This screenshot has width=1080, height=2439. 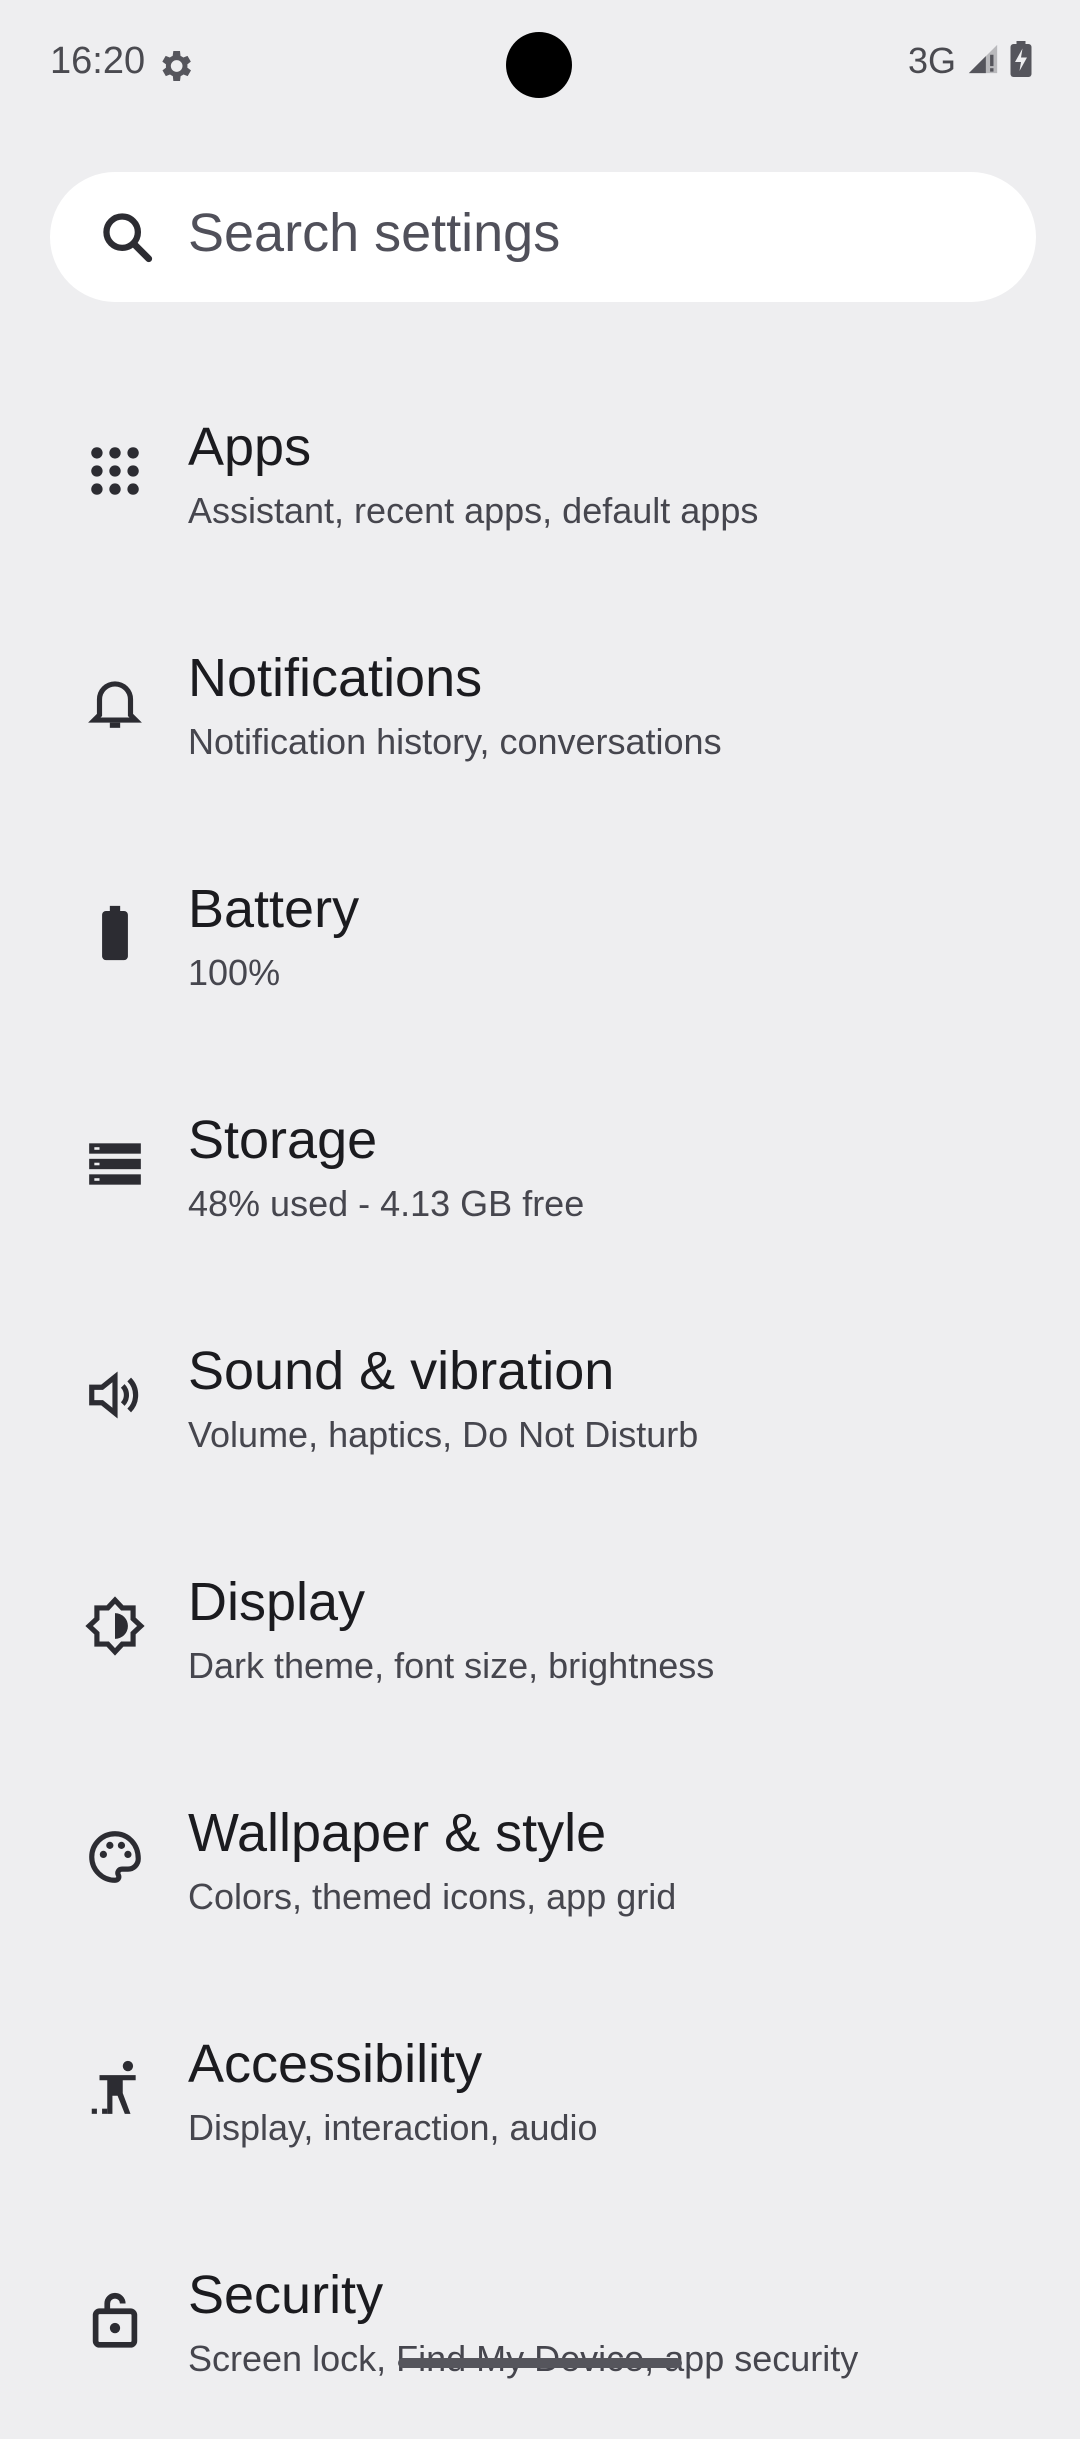 What do you see at coordinates (115, 1164) in the screenshot?
I see `storage-icon` at bounding box center [115, 1164].